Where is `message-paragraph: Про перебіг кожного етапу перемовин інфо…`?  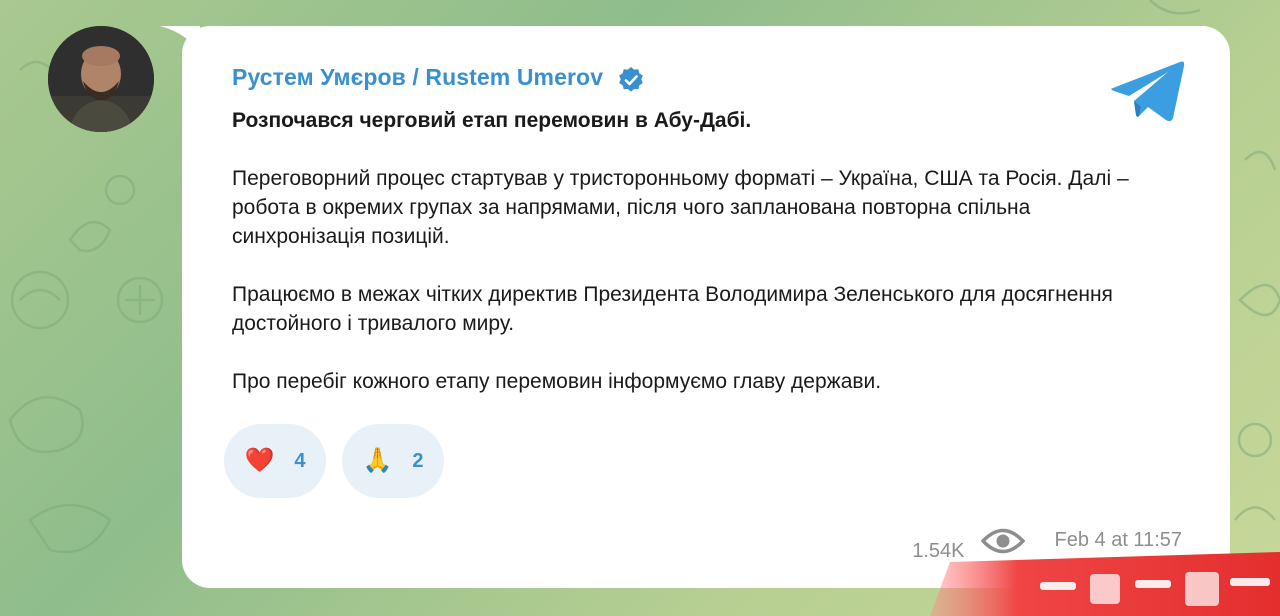
message-paragraph: Про перебіг кожного етапу перемовин інфо… is located at coordinates (557, 381).